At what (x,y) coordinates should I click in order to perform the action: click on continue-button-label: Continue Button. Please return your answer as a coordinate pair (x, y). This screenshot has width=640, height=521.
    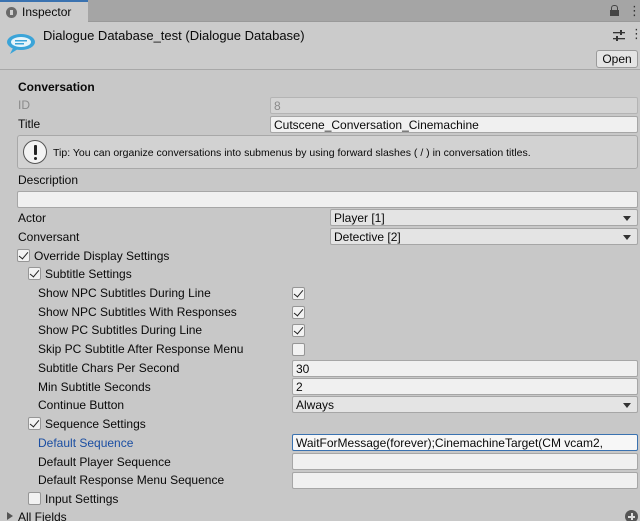
    Looking at the image, I should click on (81, 405).